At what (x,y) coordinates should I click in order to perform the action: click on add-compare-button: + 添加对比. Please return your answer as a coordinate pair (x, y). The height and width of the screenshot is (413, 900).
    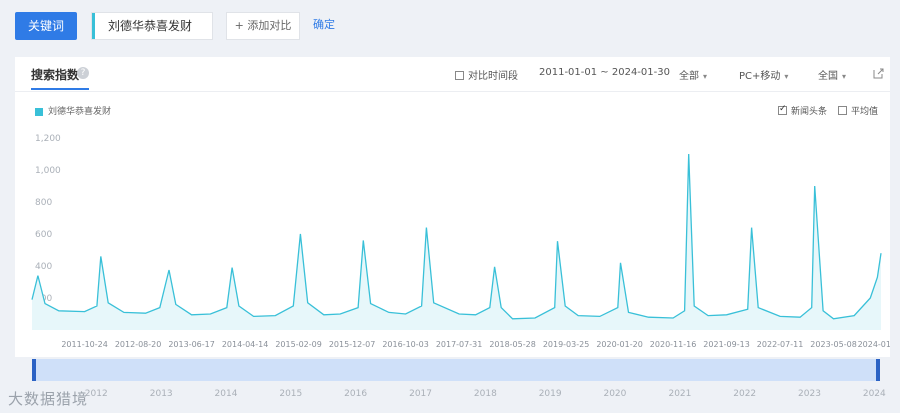
    Looking at the image, I should click on (263, 26).